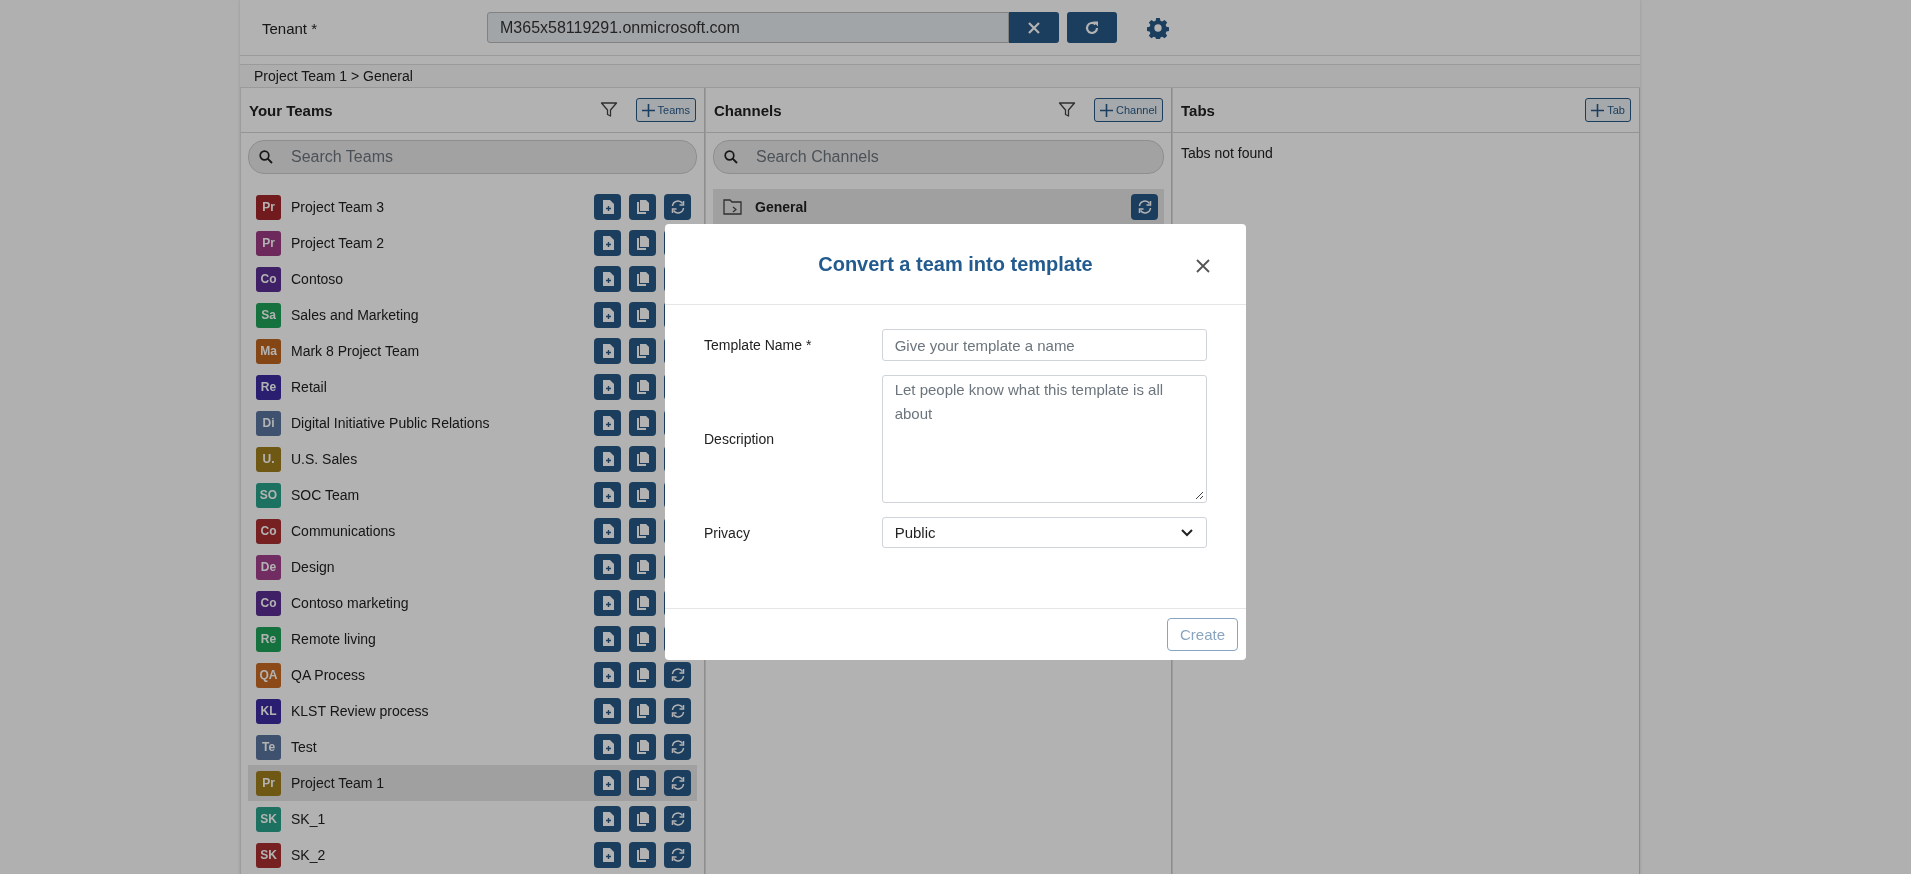  I want to click on resize-handle-icon, so click(1199, 495).